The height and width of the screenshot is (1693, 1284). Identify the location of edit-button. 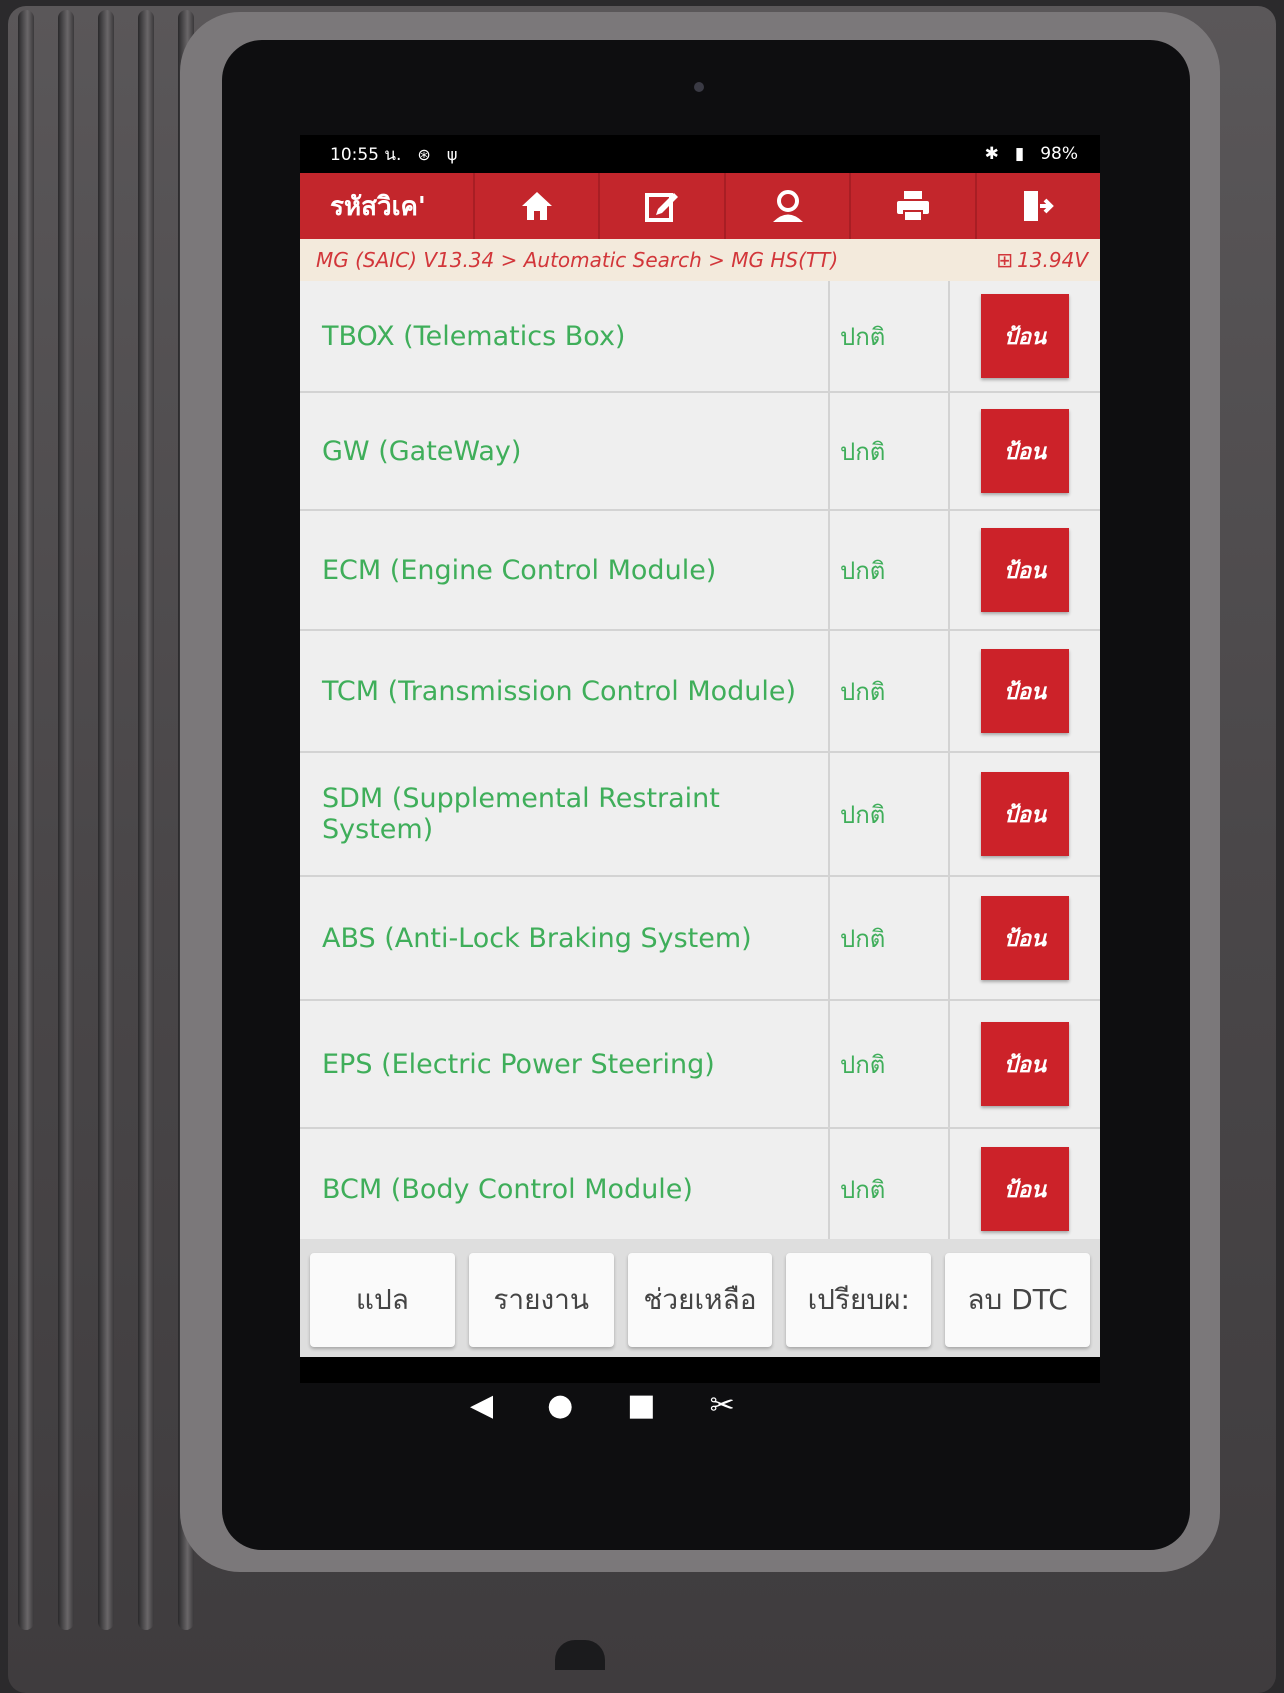
(663, 206).